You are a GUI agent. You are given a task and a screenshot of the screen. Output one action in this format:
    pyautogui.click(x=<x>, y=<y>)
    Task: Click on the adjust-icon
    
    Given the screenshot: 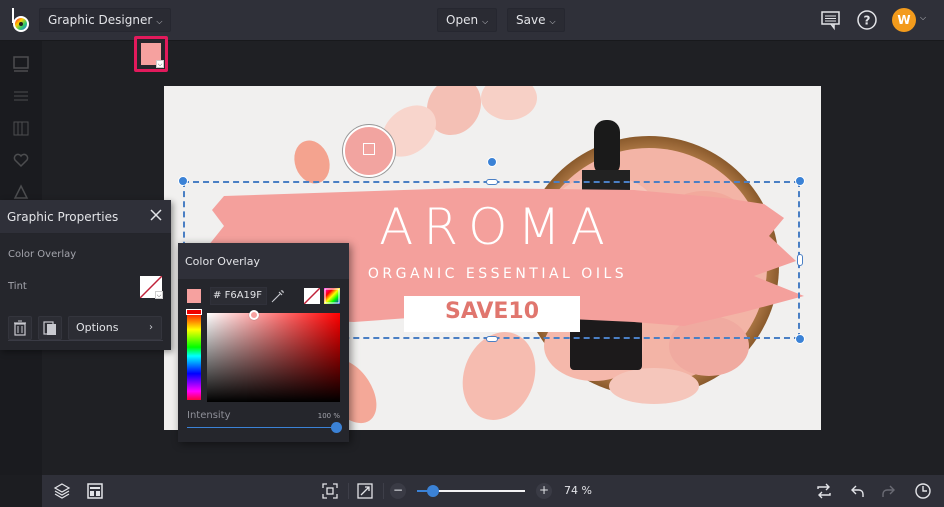 What is the action you would take?
    pyautogui.click(x=21, y=96)
    